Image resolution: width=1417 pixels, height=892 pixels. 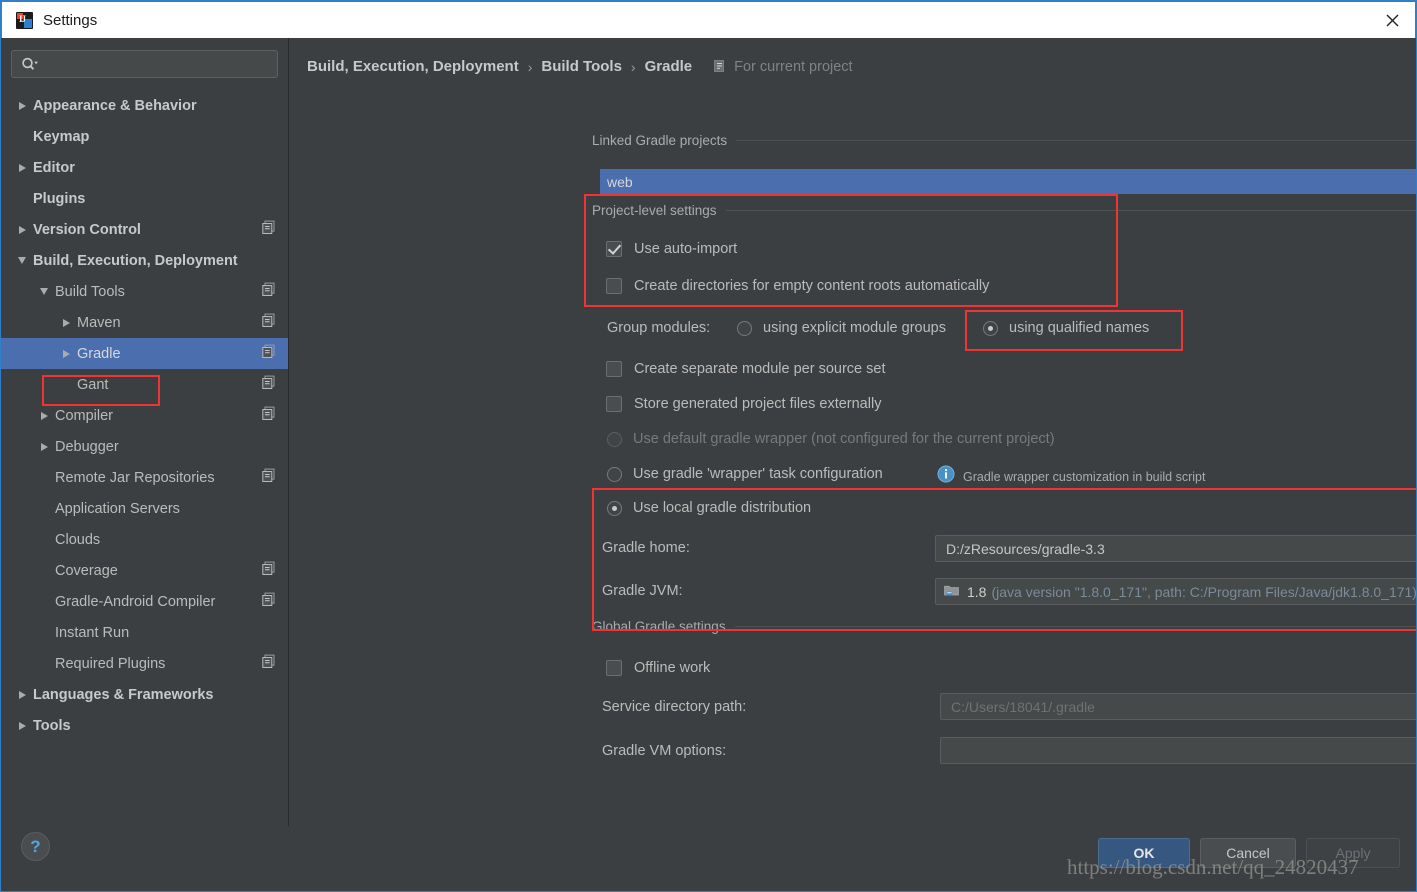 What do you see at coordinates (135, 260) in the screenshot?
I see `sidebar-item-label: Build, Execution, Deployment` at bounding box center [135, 260].